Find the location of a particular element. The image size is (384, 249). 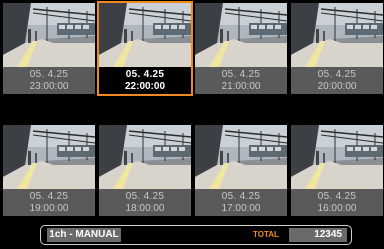

thumbnail-3: 05. 4.25 21:00:00 is located at coordinates (241, 48).